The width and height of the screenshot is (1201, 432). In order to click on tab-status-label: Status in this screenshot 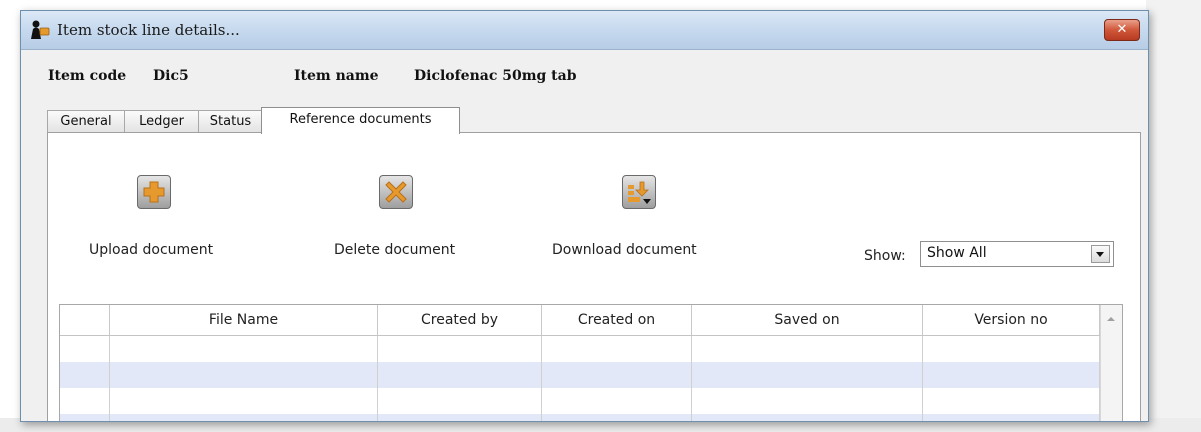, I will do `click(230, 121)`.